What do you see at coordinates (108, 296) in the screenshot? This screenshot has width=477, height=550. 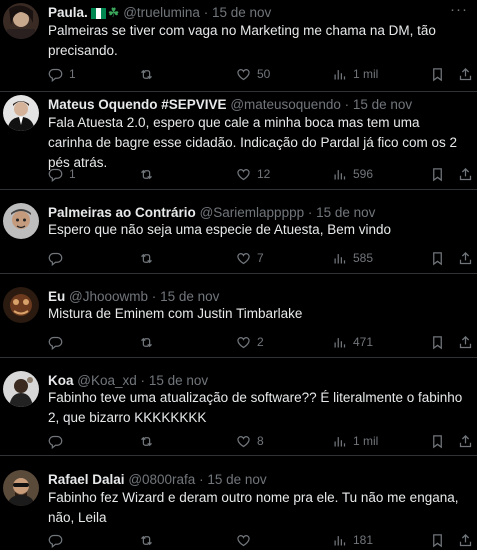 I see `author-handle: @Jhooowmb` at bounding box center [108, 296].